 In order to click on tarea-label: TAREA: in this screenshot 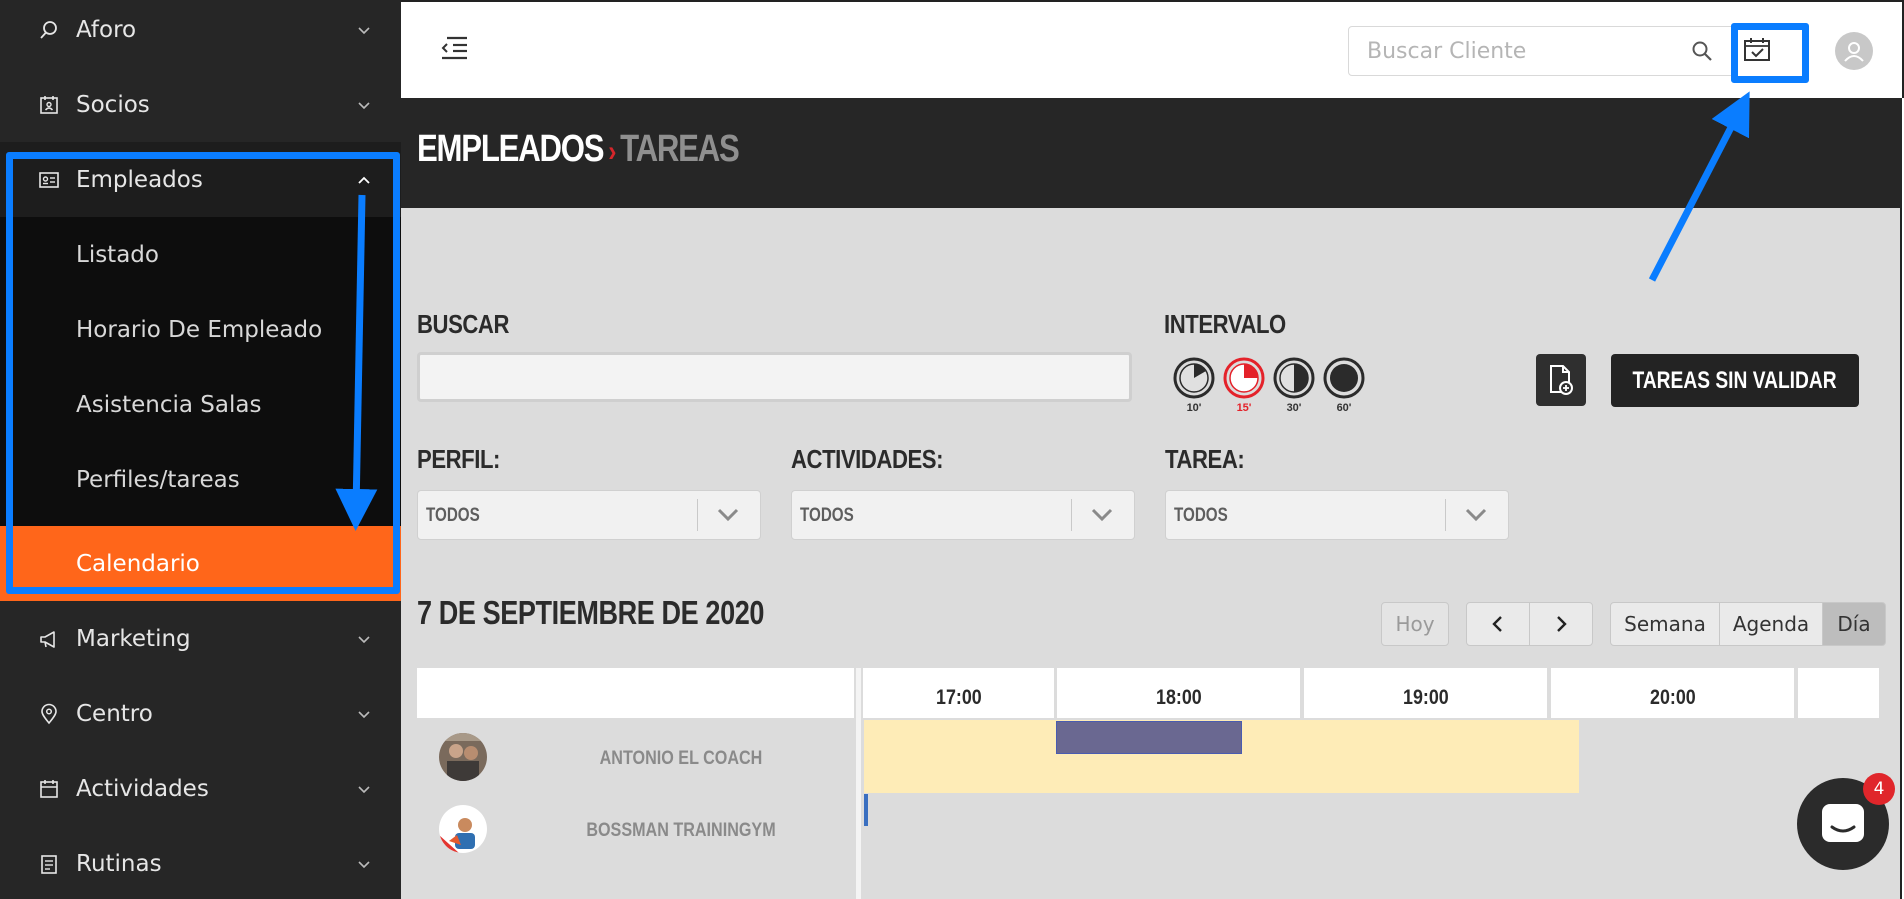, I will do `click(1205, 459)`.